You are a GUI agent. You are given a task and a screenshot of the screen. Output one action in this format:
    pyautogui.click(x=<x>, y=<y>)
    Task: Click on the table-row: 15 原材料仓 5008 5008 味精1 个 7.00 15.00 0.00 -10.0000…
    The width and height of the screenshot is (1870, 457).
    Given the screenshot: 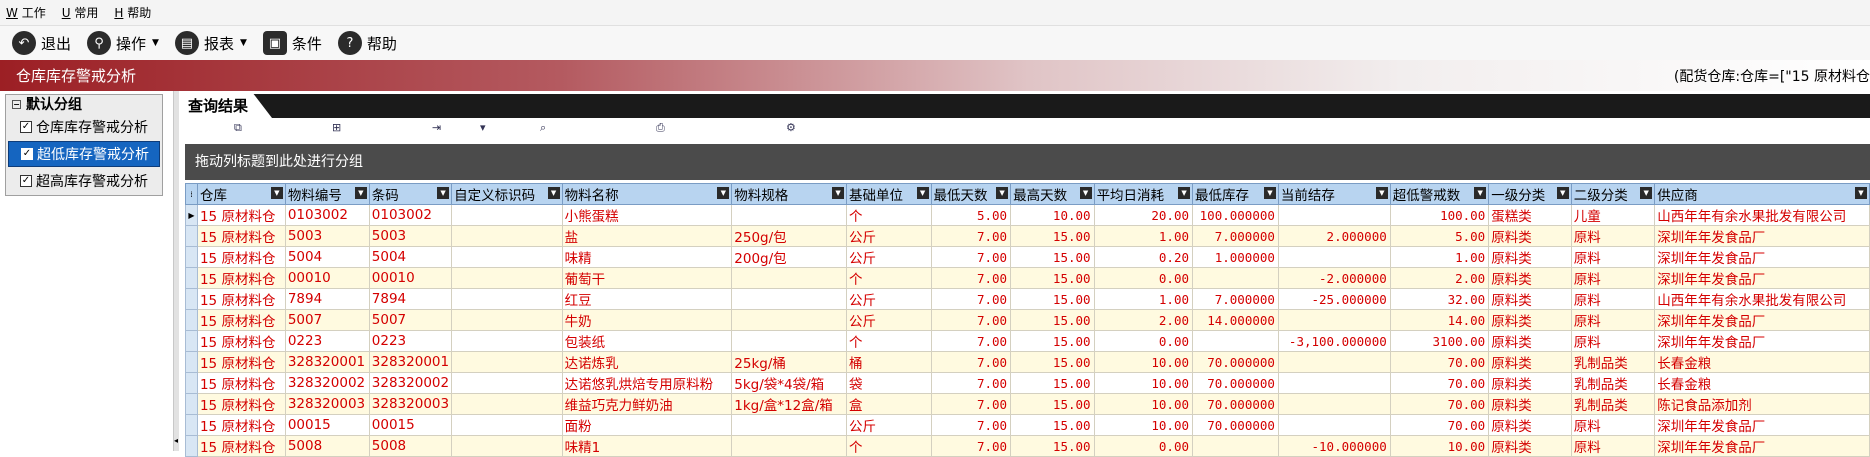 What is the action you would take?
    pyautogui.click(x=1027, y=446)
    